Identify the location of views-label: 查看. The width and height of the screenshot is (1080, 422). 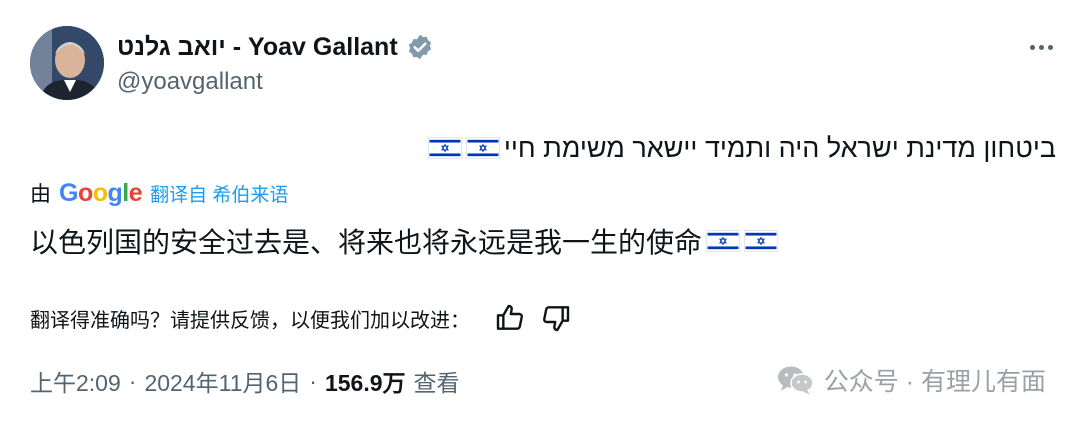
(436, 383).